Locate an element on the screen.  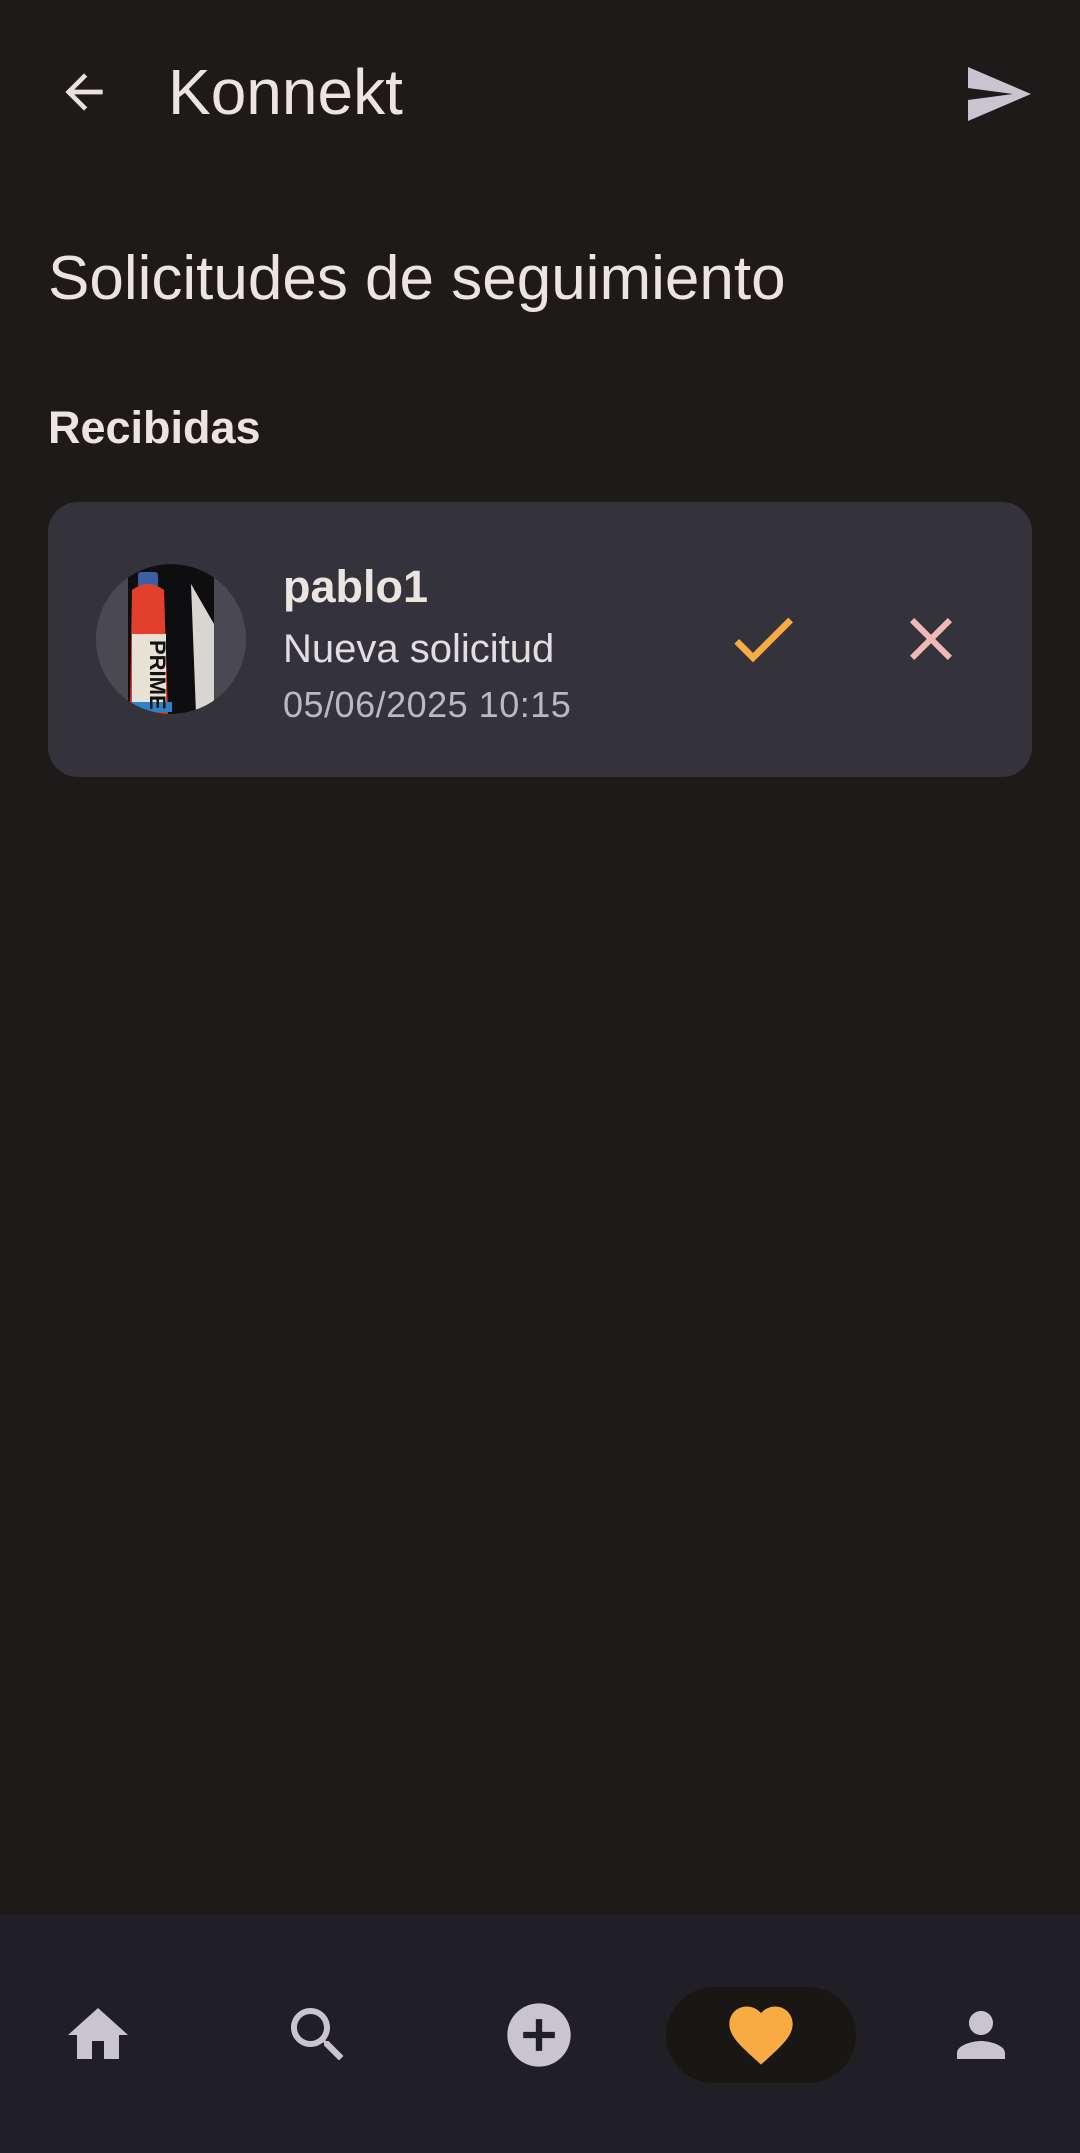
nav-add is located at coordinates (539, 2035).